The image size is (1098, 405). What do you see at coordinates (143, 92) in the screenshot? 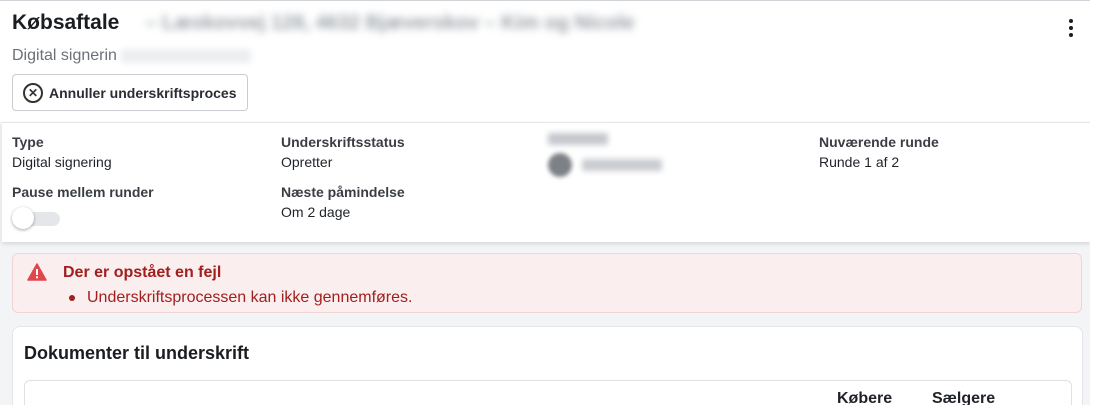
I see `cancel-signing-label: Annuller underskriftsproces` at bounding box center [143, 92].